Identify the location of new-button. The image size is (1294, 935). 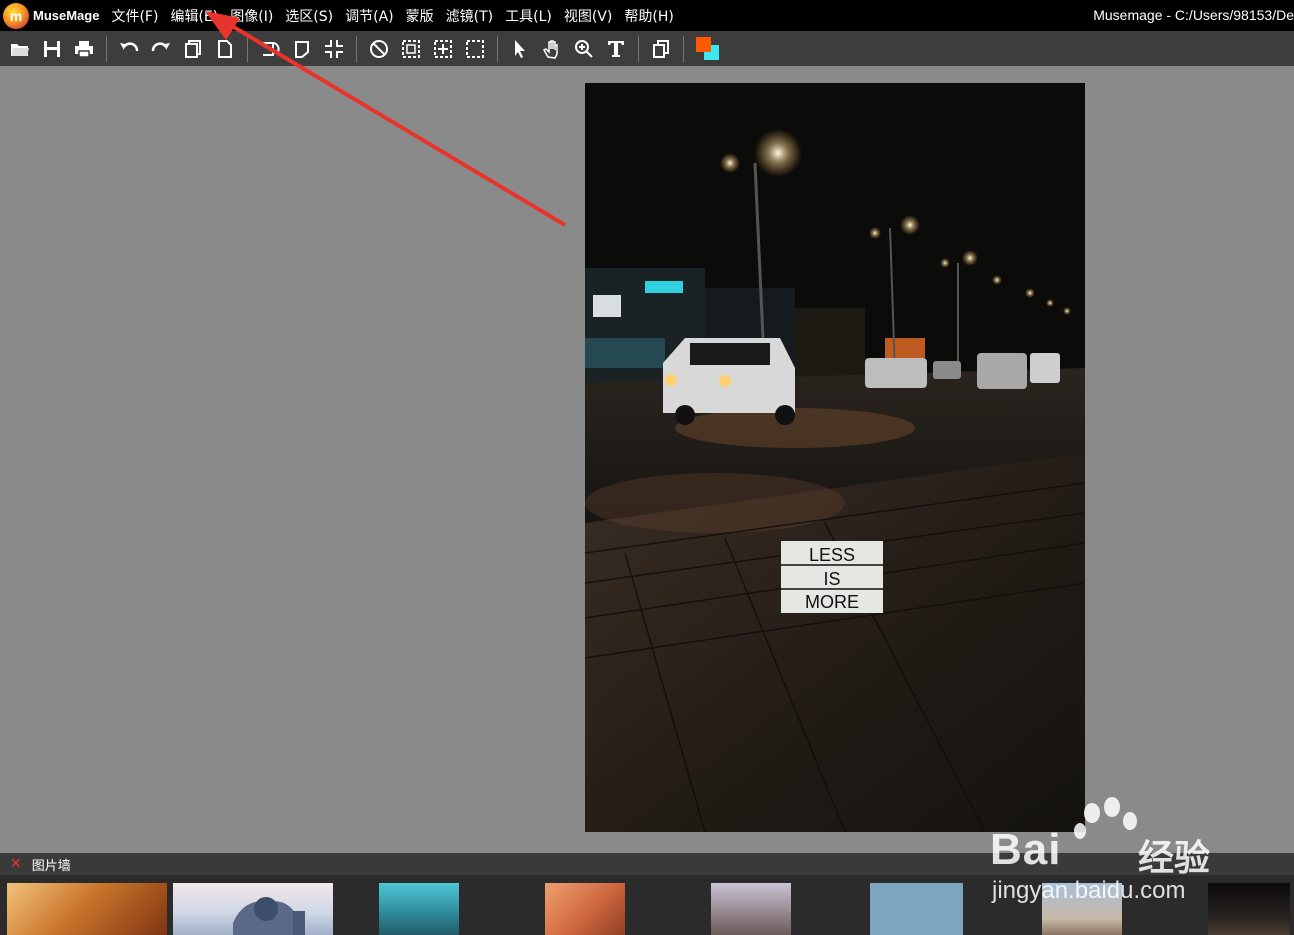
(225, 49).